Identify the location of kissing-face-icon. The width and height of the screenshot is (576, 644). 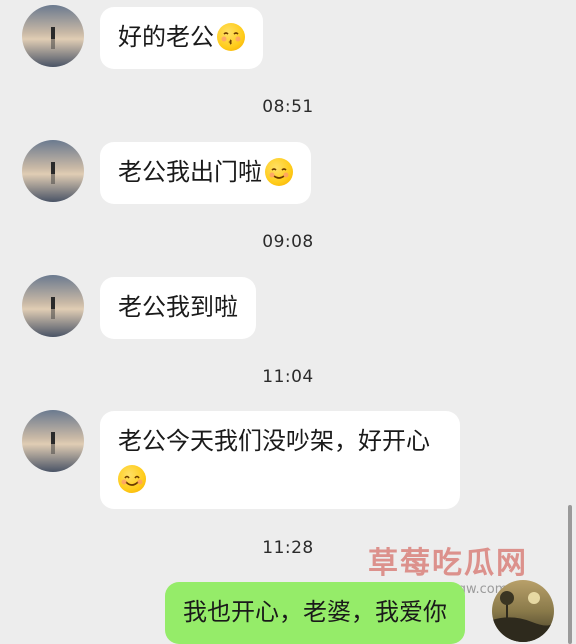
(231, 37).